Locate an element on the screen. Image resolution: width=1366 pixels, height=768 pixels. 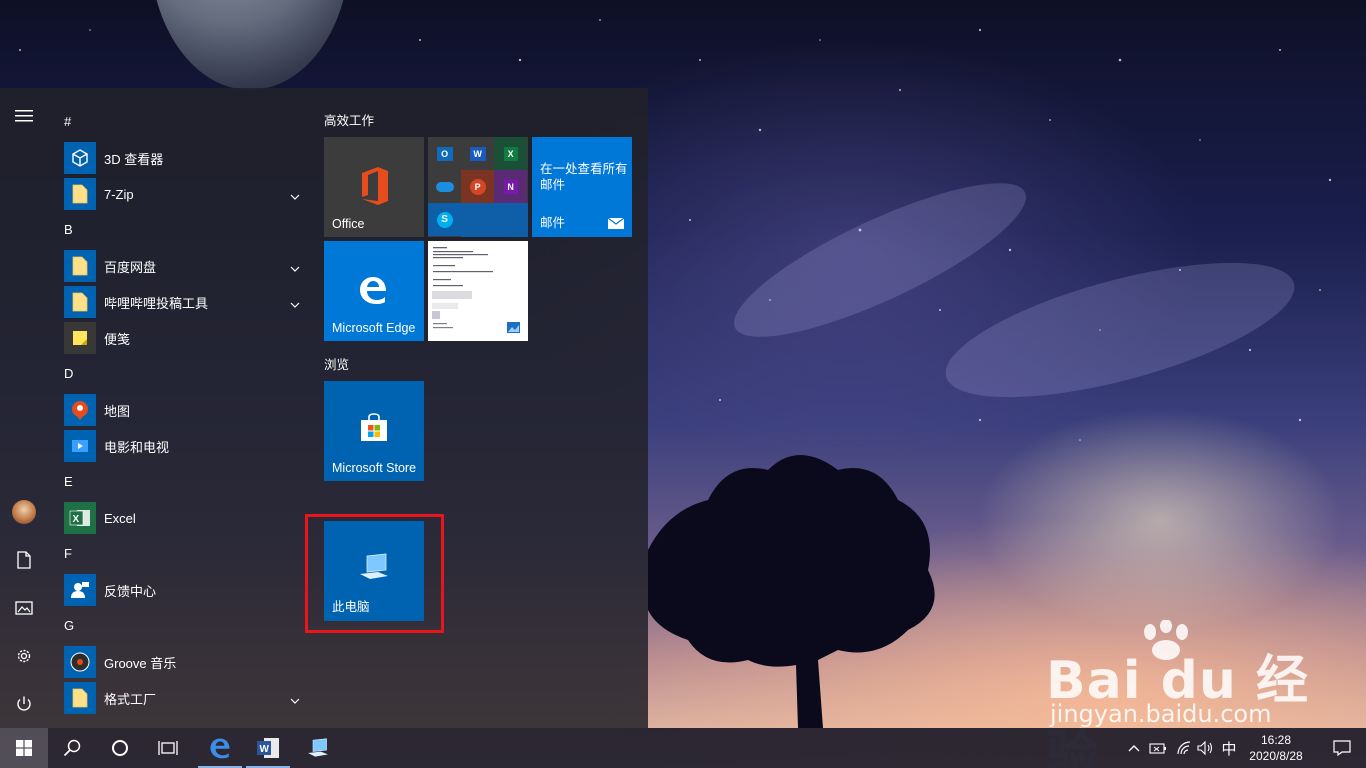
ime-indicator: 中 is located at coordinates (1229, 748).